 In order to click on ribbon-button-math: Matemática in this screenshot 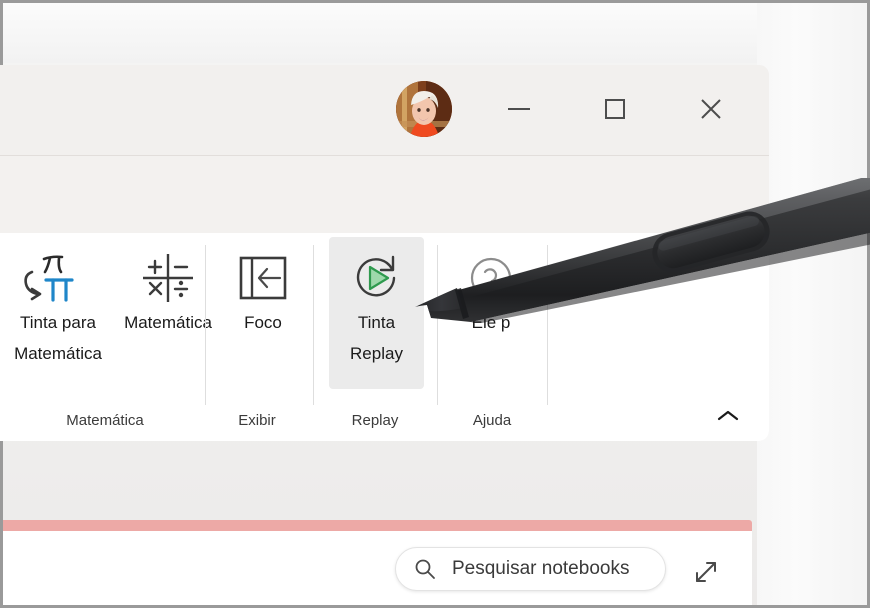, I will do `click(168, 297)`.